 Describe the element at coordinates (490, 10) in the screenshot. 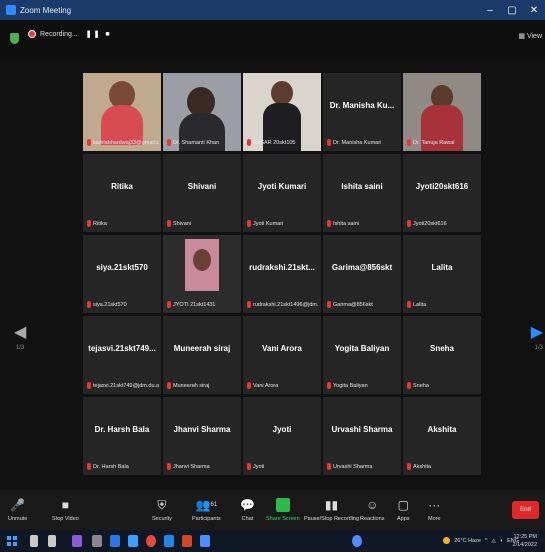

I see `minimize-button: –` at that location.